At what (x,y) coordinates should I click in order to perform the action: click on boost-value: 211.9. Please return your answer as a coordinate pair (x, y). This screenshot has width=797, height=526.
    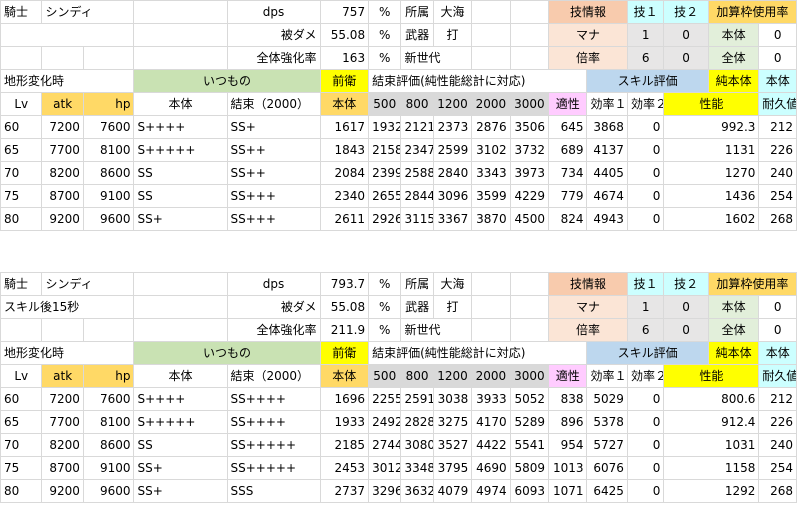
    Looking at the image, I should click on (344, 330).